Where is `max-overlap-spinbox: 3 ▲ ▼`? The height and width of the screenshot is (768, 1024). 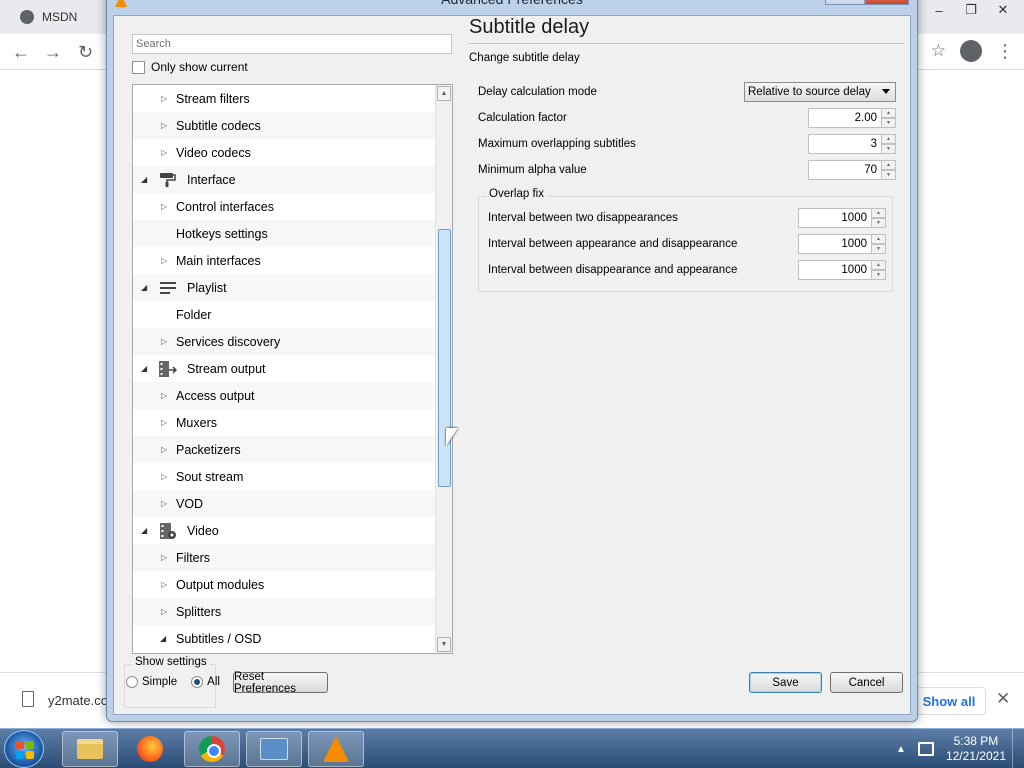
max-overlap-spinbox: 3 ▲ ▼ is located at coordinates (852, 144).